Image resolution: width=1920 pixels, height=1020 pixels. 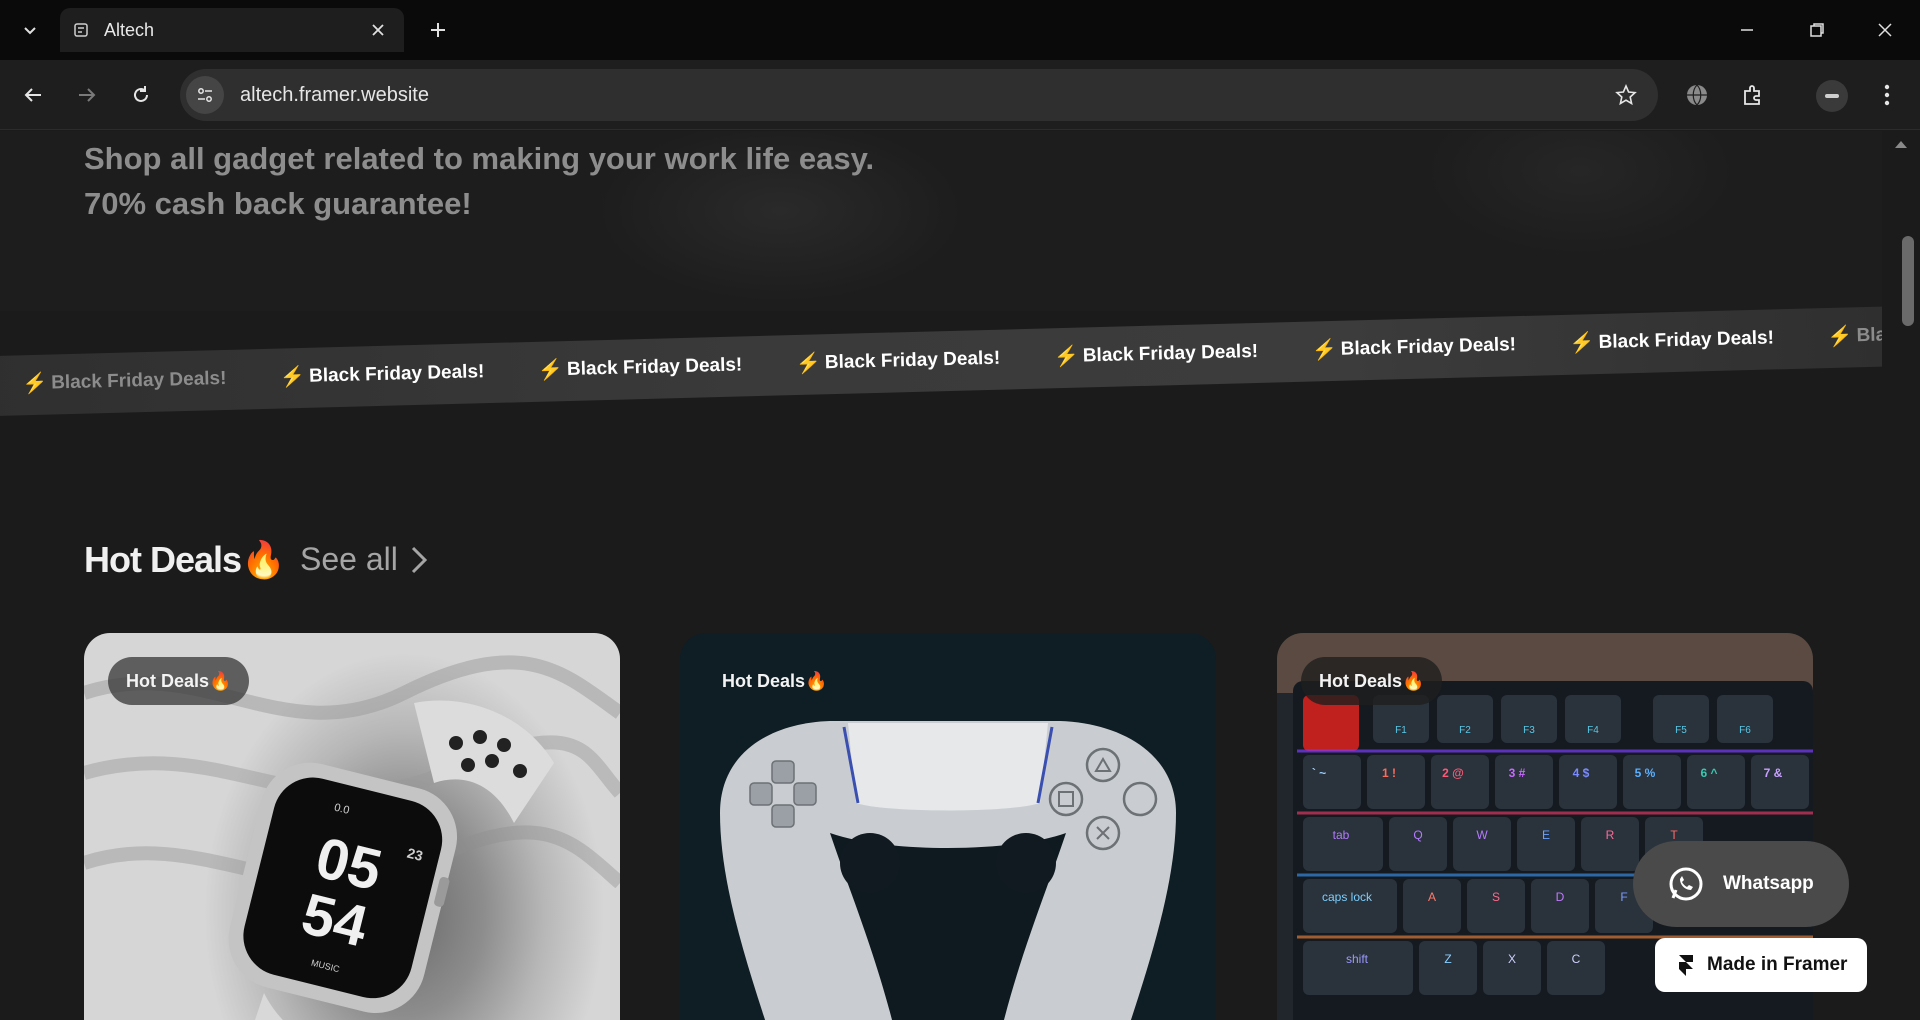 I want to click on key-f: F, so click(x=1623, y=897).